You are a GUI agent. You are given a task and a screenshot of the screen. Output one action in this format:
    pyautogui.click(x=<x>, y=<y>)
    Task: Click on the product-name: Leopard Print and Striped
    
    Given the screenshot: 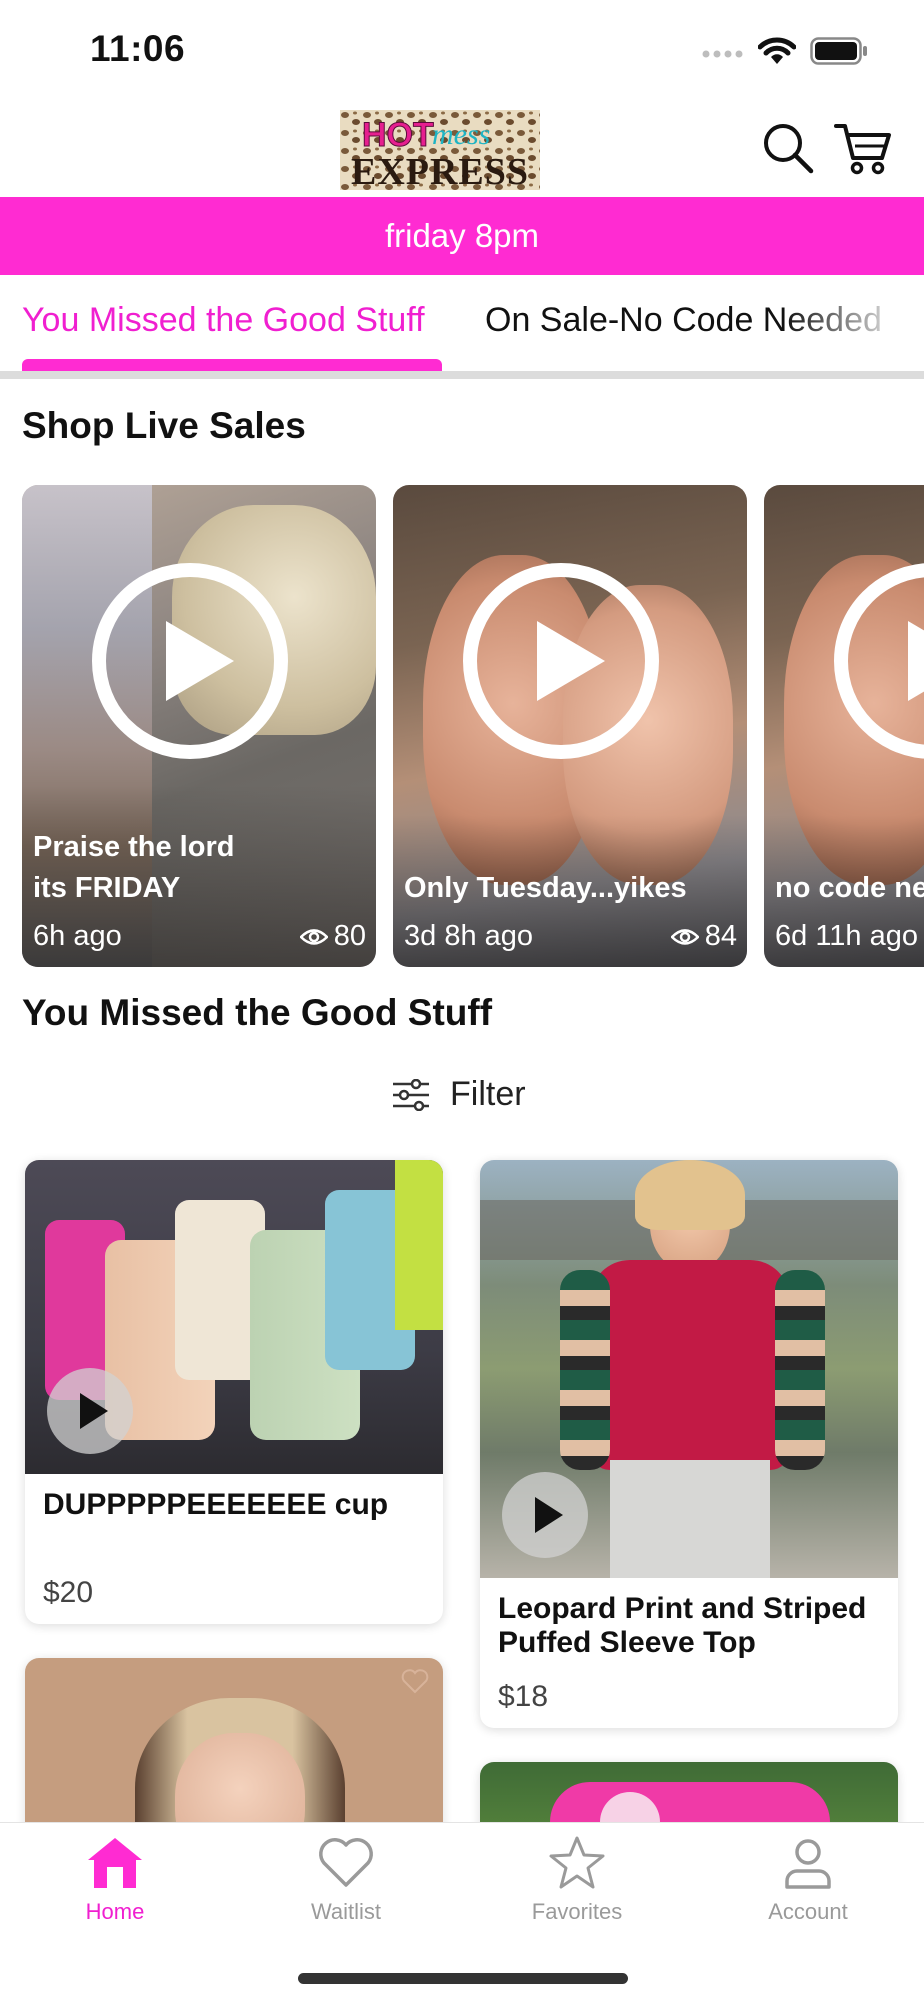 What is the action you would take?
    pyautogui.click(x=682, y=1608)
    